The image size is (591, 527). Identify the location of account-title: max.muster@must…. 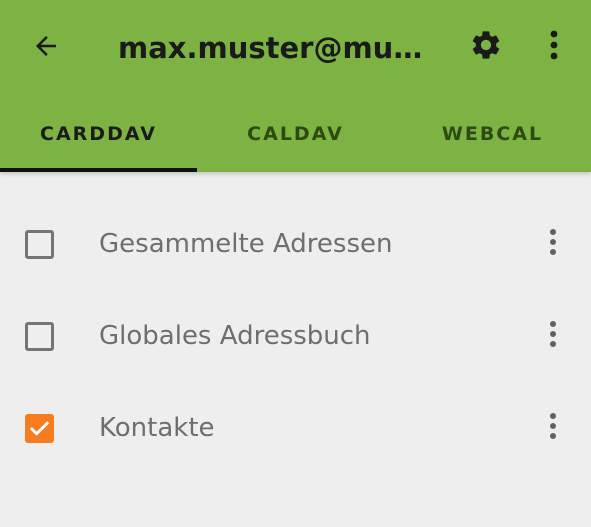
(277, 48).